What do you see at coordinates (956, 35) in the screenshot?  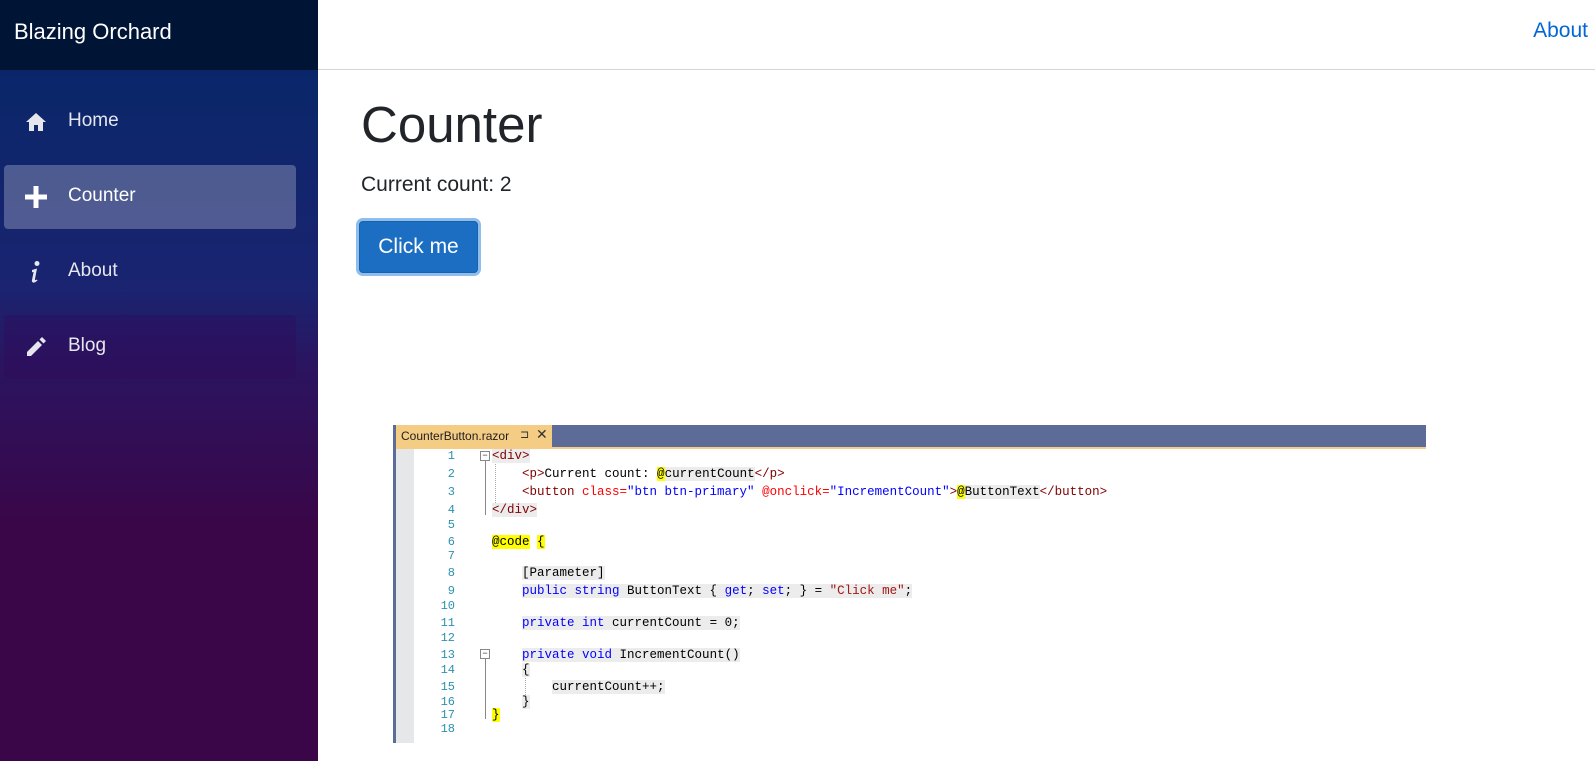 I see `top-row: About` at bounding box center [956, 35].